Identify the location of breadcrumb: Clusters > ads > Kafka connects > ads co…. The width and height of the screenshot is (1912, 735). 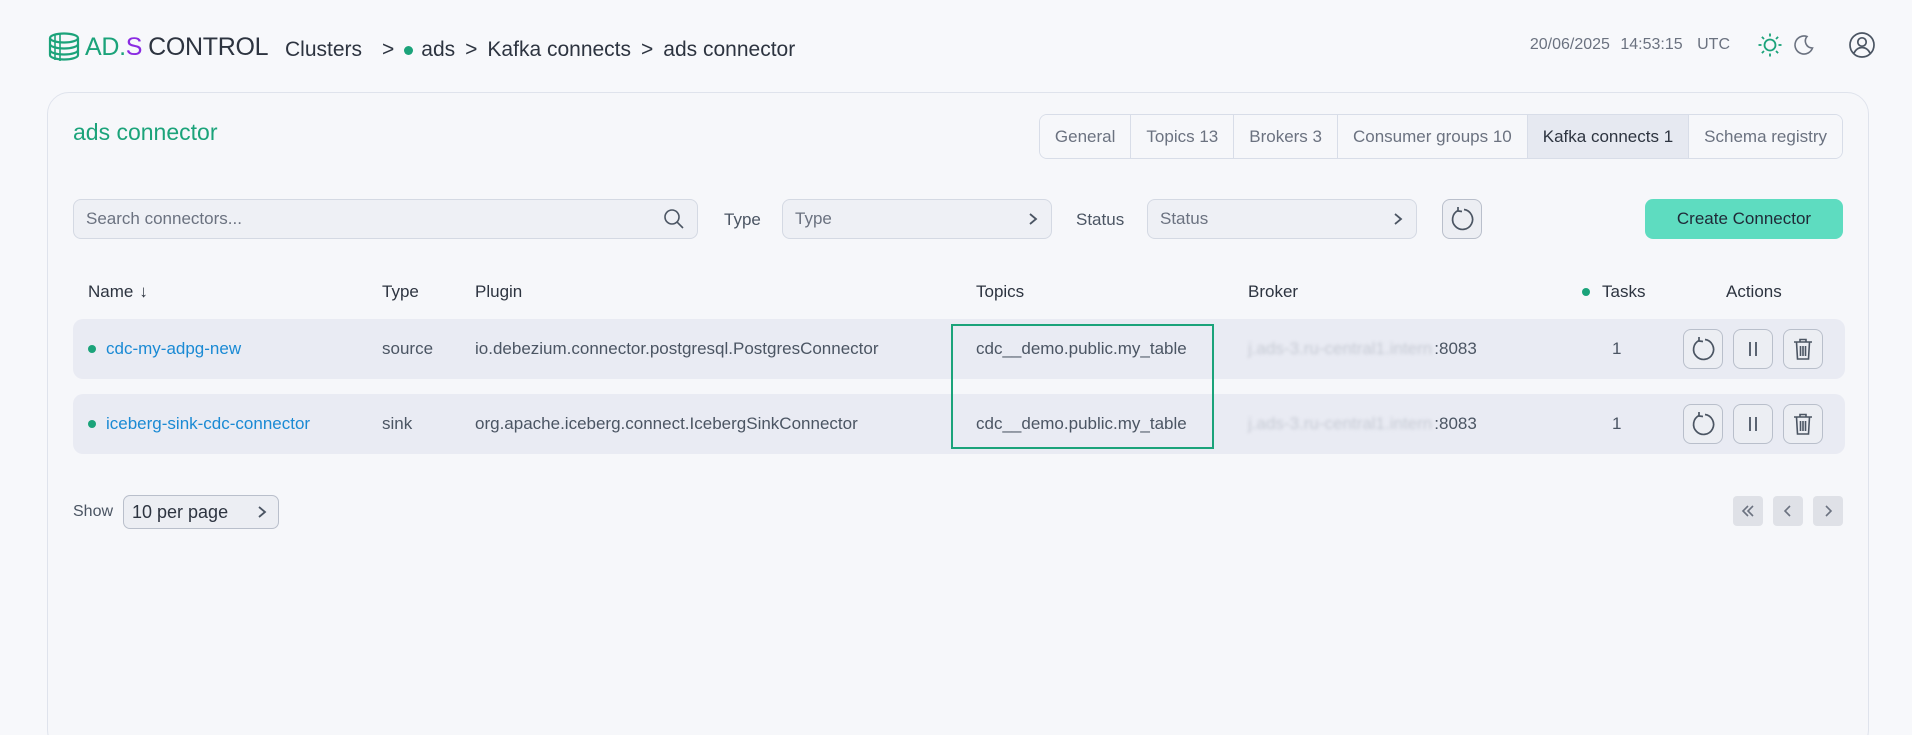
(540, 50).